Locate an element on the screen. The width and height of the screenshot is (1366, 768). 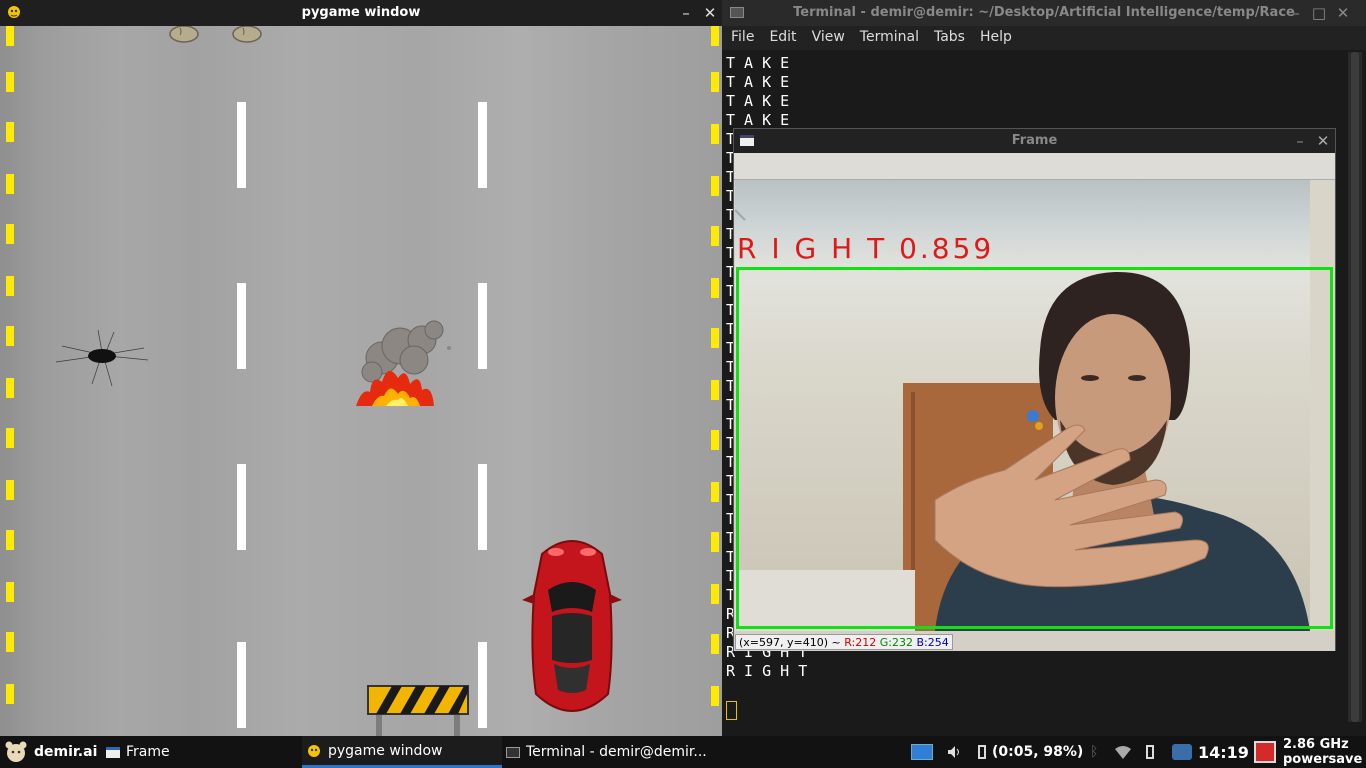
pygame-window-title: pygame window is located at coordinates (361, 12).